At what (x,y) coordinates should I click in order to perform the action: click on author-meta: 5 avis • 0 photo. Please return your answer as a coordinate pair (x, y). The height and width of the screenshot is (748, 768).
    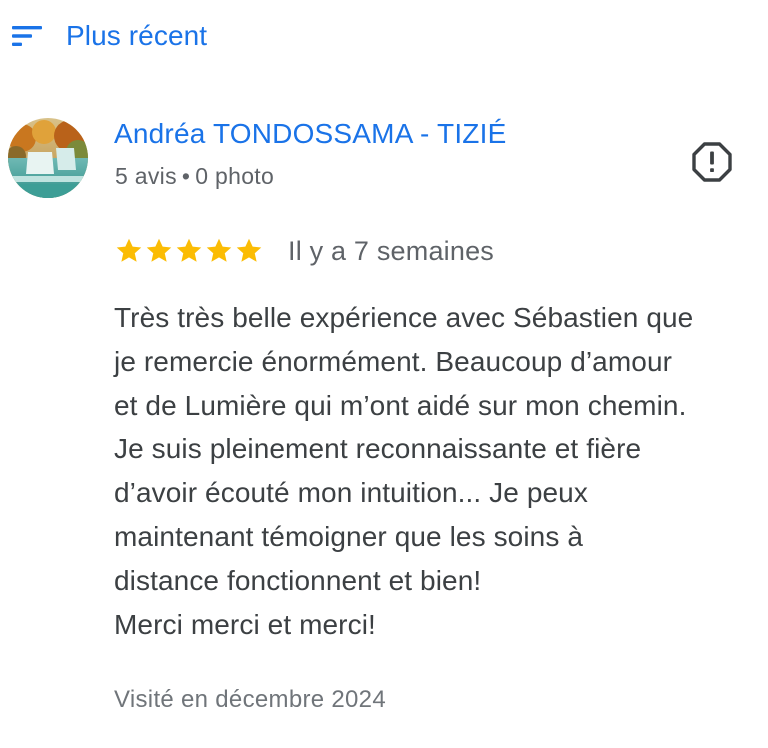
    Looking at the image, I should click on (194, 176).